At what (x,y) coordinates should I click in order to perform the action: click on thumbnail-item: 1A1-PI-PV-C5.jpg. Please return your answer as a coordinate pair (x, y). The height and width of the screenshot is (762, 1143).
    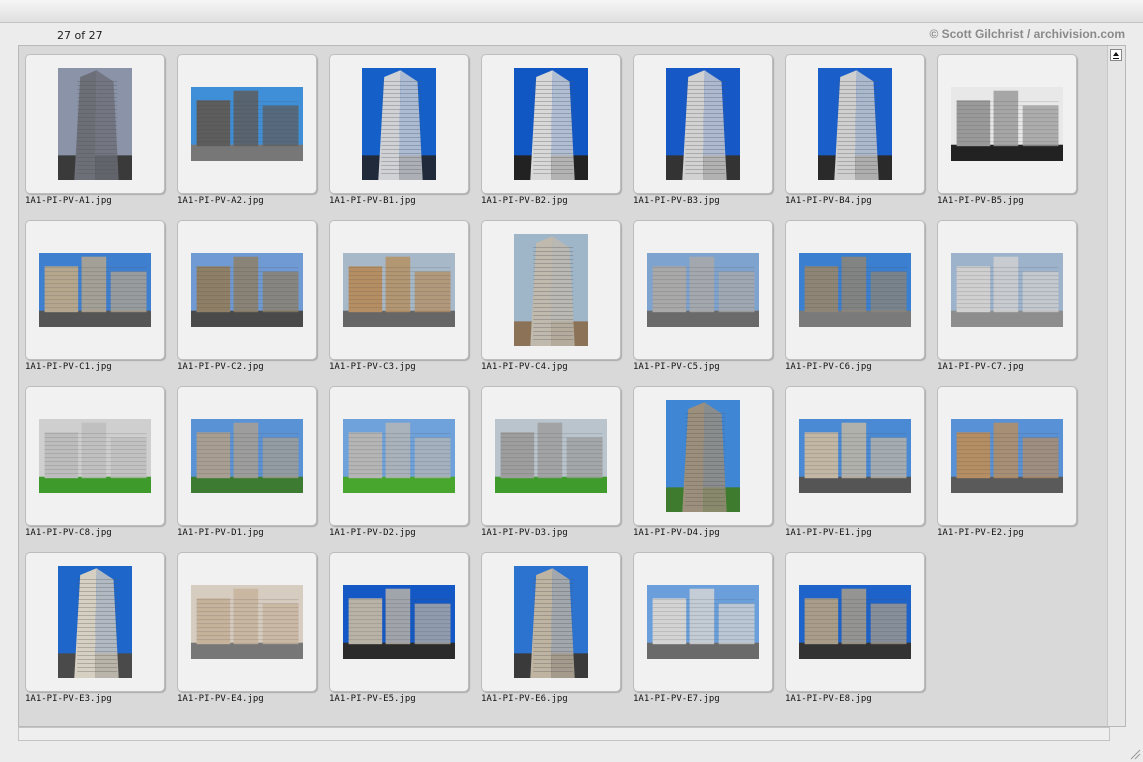
    Looking at the image, I should click on (709, 303).